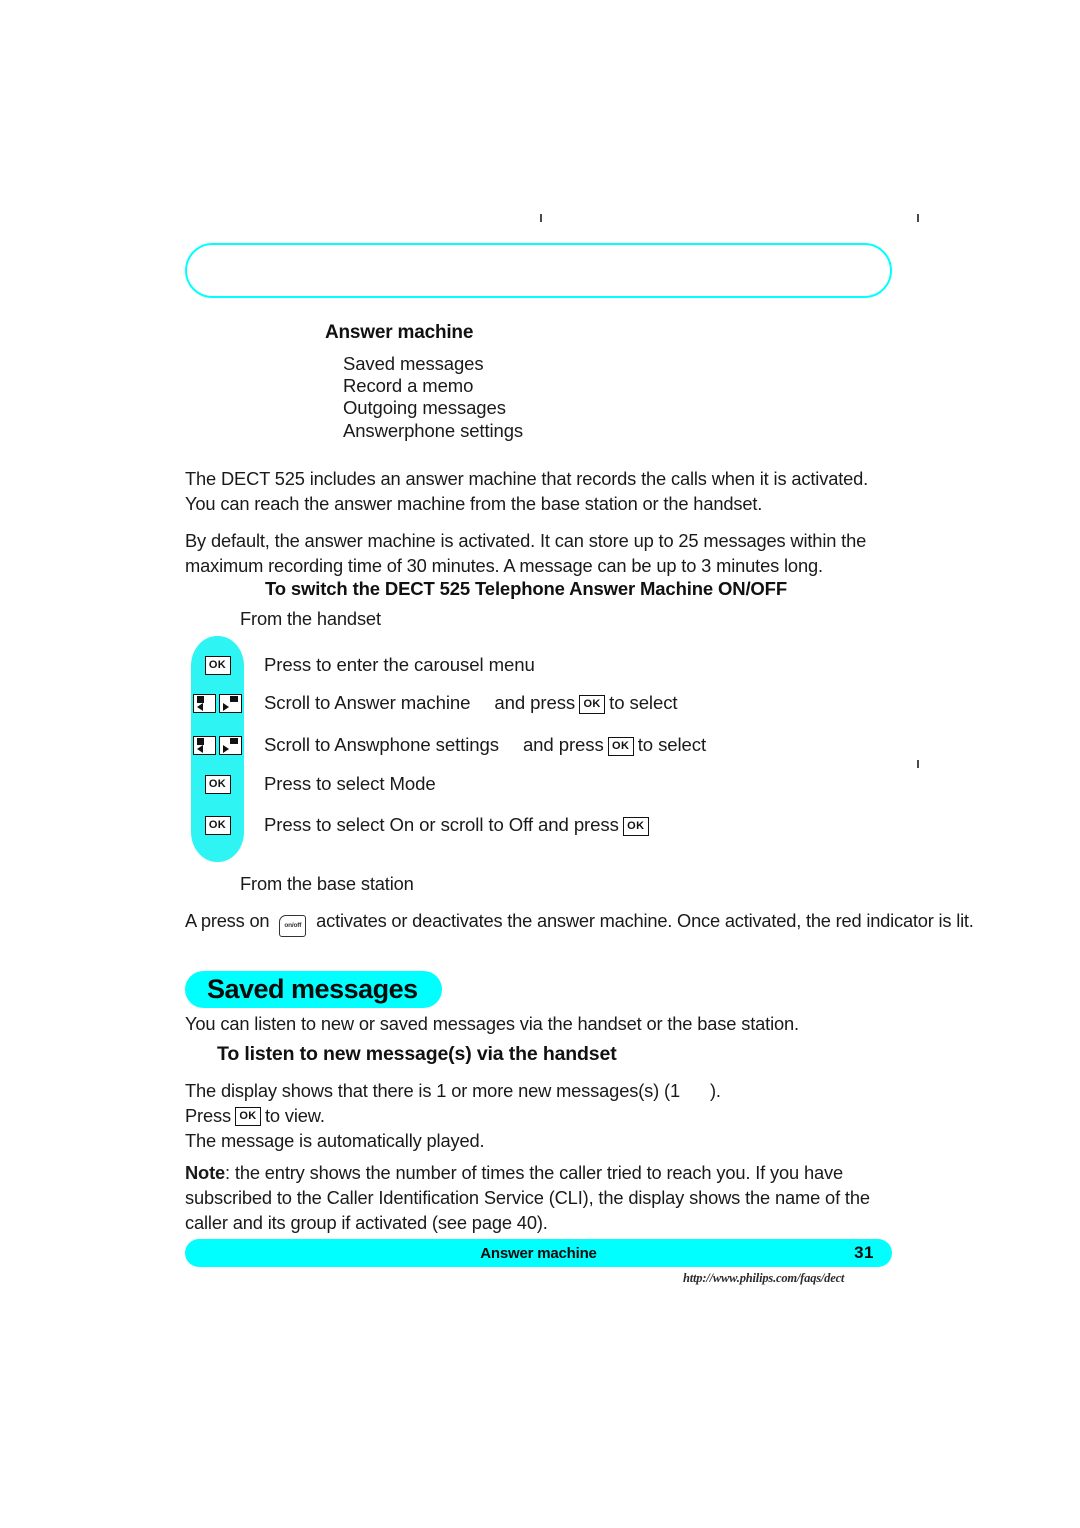  What do you see at coordinates (433, 430) in the screenshot?
I see `list-item: Answerphone settings` at bounding box center [433, 430].